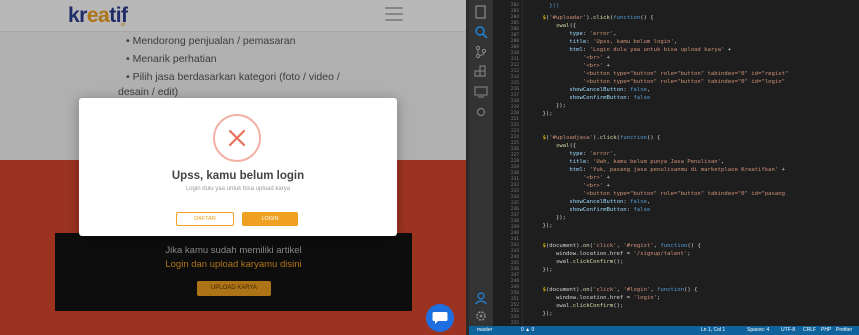  What do you see at coordinates (788, 330) in the screenshot?
I see `status-encoding: UTF-8` at bounding box center [788, 330].